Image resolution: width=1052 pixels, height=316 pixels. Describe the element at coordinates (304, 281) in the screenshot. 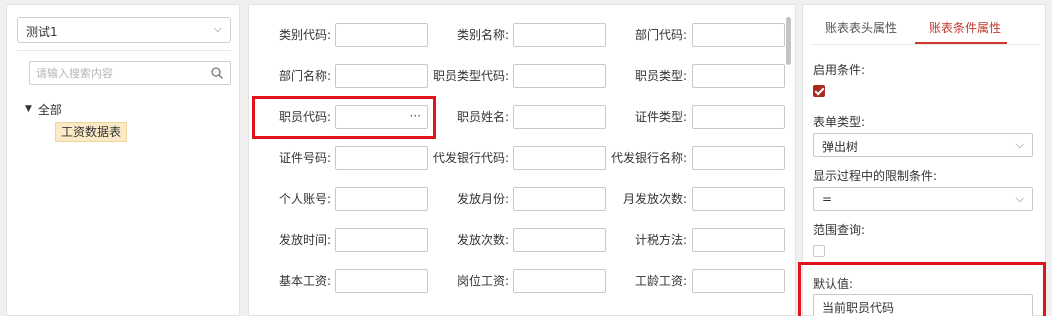

I see `form-field-label: 基本工资:` at that location.